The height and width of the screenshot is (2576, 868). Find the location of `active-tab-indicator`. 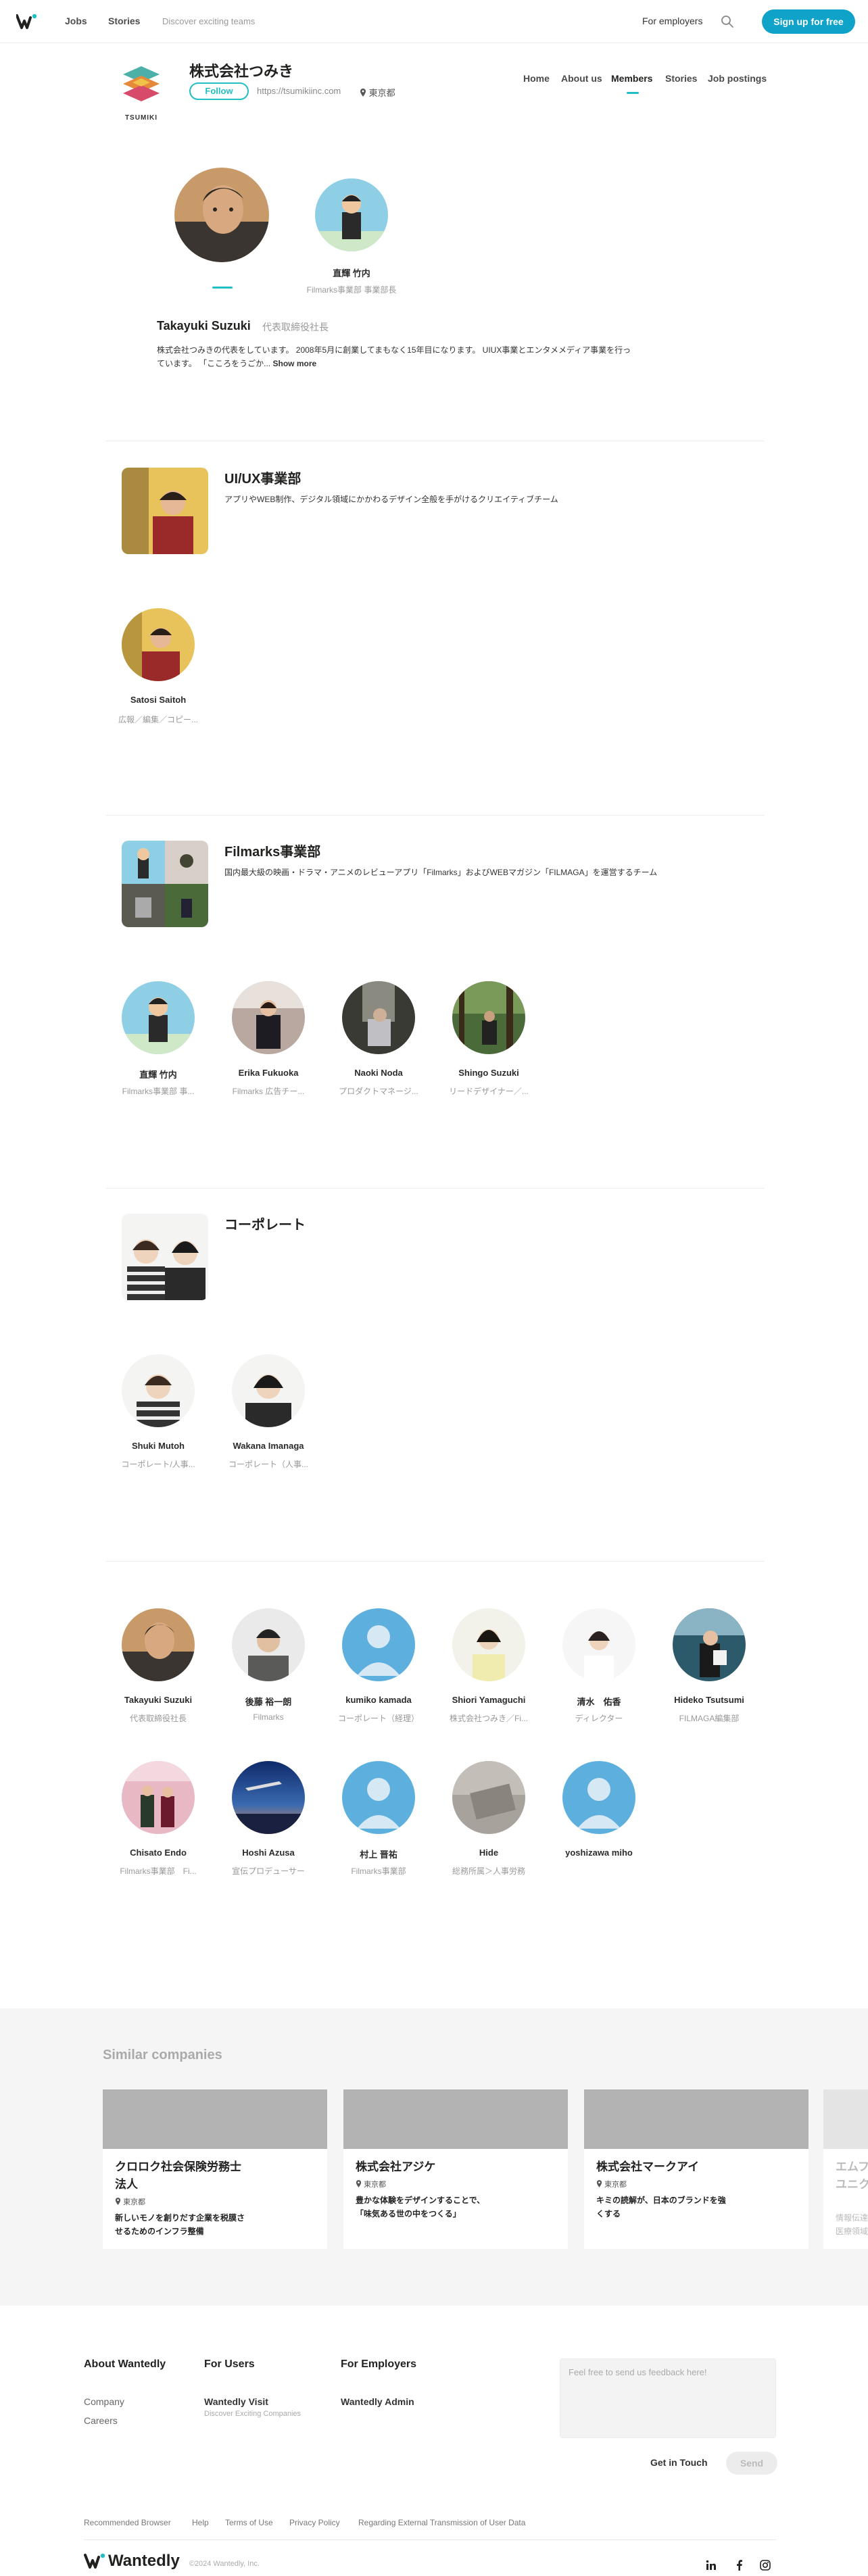

active-tab-indicator is located at coordinates (633, 93).